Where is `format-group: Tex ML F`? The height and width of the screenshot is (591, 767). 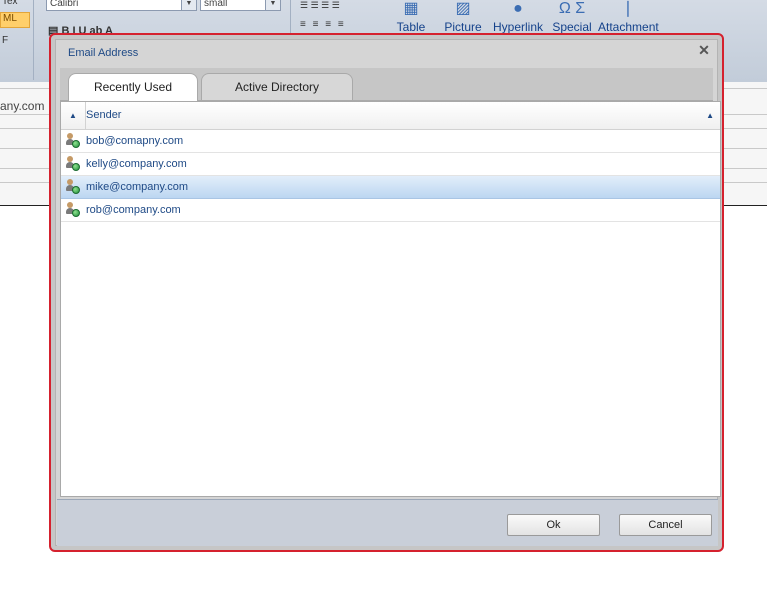
format-group: Tex ML F is located at coordinates (17, 40).